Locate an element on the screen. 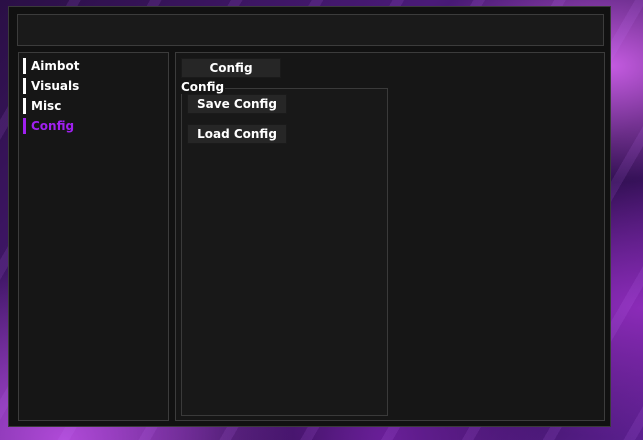 This screenshot has height=440, width=643. sidebar-item-visuals: Visuals is located at coordinates (51, 86).